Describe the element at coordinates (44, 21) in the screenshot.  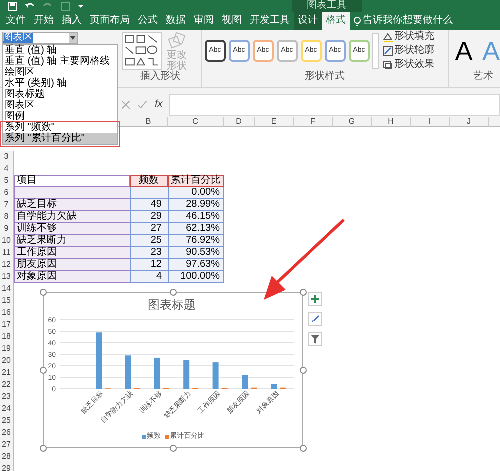
I see `ribbon-tab: 开始` at that location.